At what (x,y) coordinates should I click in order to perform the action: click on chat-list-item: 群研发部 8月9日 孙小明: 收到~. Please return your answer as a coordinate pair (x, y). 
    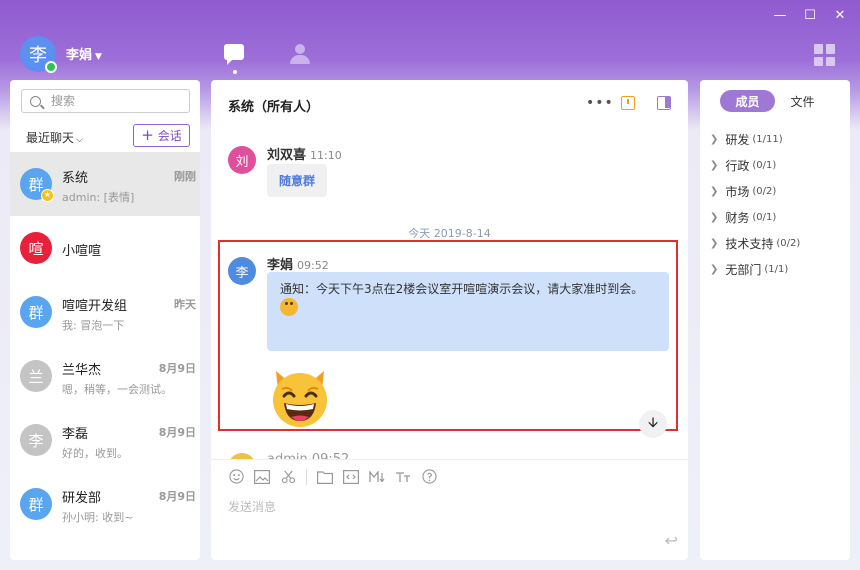
    Looking at the image, I should click on (105, 504).